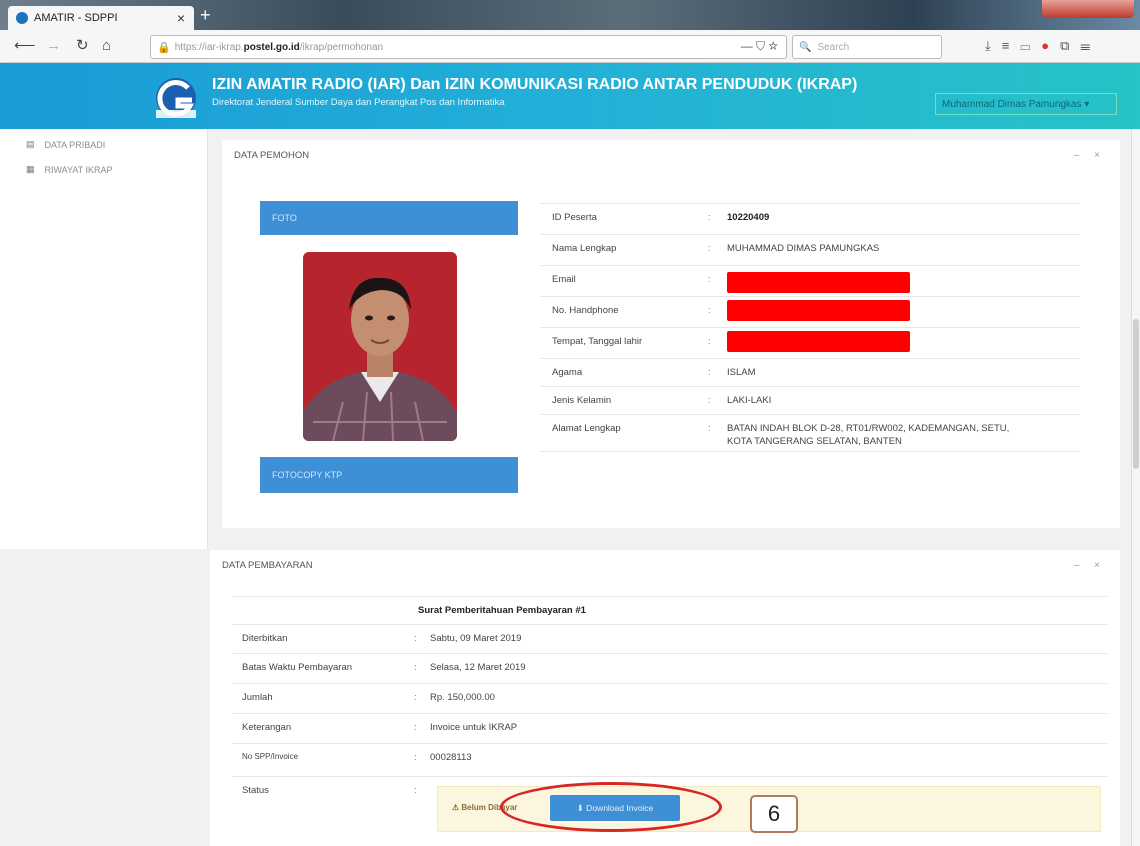  I want to click on window-controls, so click(1088, 9).